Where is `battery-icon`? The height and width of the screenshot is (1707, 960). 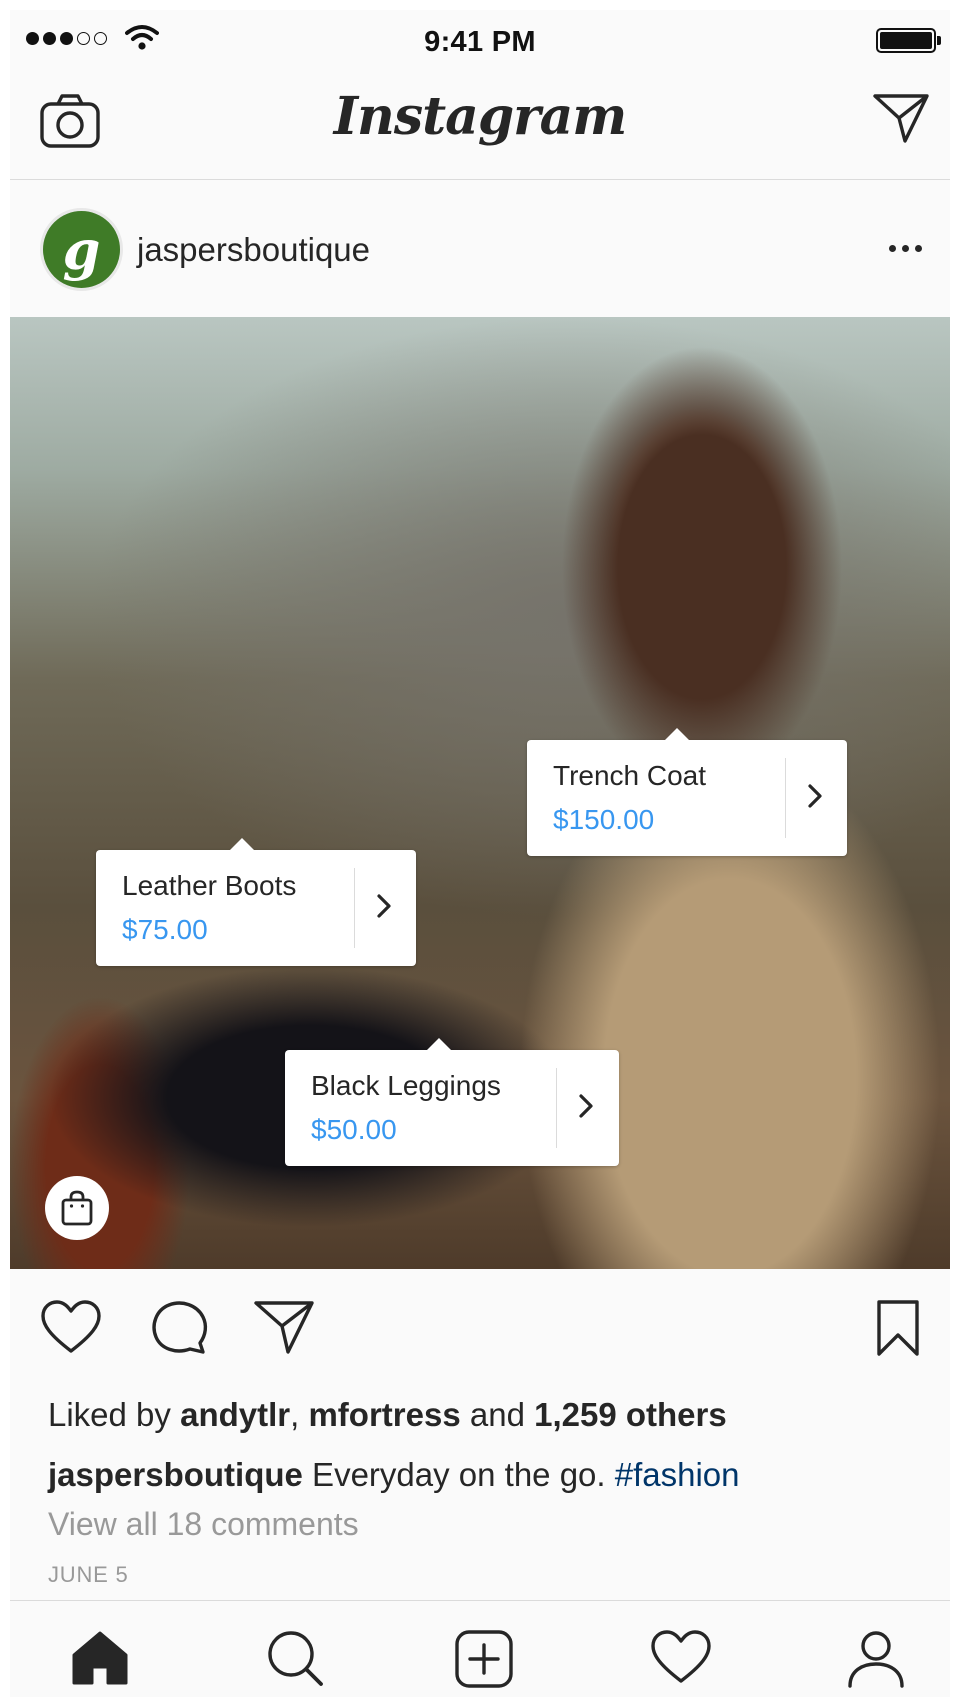 battery-icon is located at coordinates (908, 40).